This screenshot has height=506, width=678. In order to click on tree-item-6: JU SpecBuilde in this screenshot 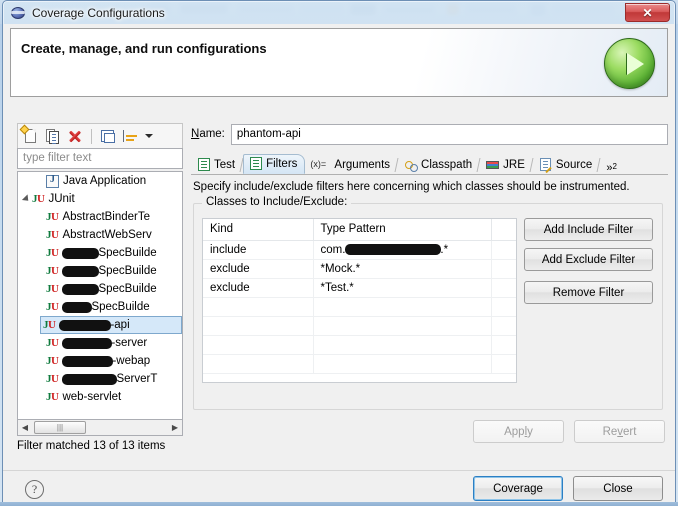, I will do `click(100, 289)`.